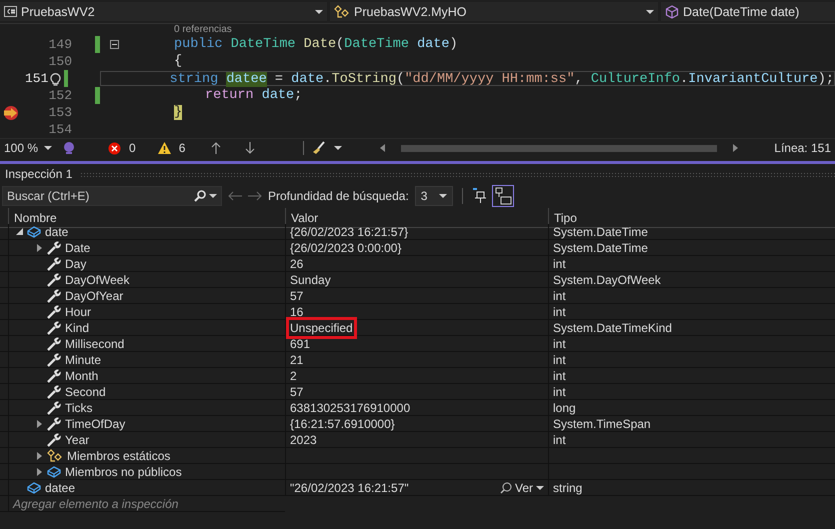 This screenshot has height=529, width=835. What do you see at coordinates (753, 79) in the screenshot?
I see `code-token: InvariantCulture` at bounding box center [753, 79].